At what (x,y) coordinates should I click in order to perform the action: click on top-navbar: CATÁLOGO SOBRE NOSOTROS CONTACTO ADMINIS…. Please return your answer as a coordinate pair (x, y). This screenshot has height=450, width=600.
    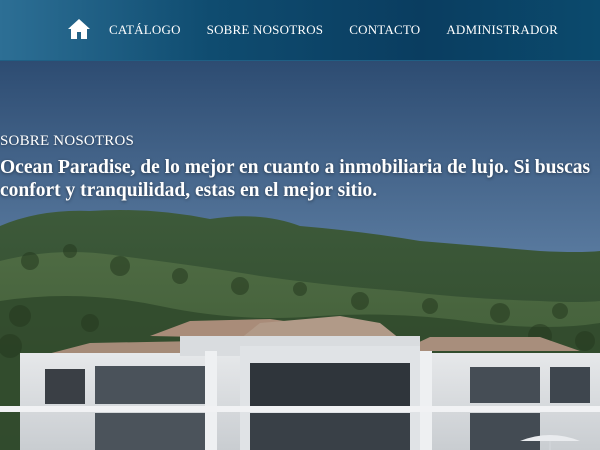
    Looking at the image, I should click on (300, 30).